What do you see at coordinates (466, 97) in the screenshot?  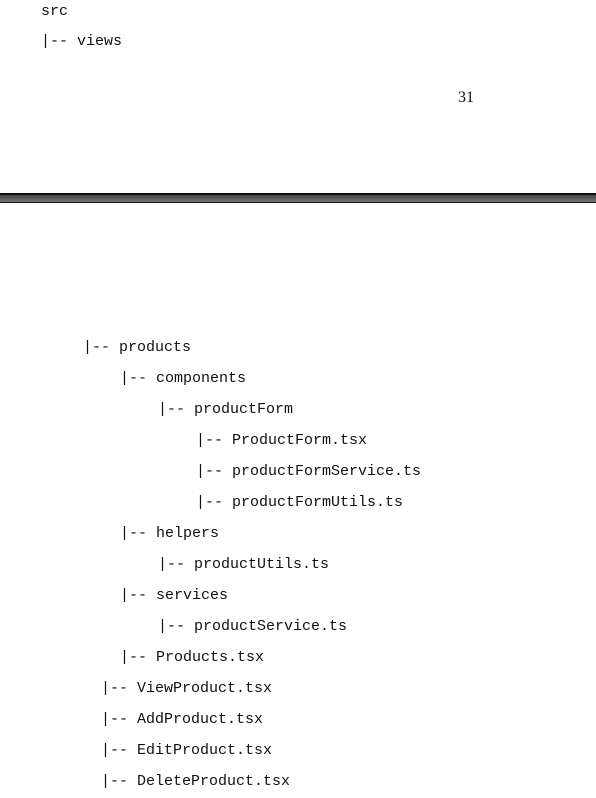 I see `page-number: 31` at bounding box center [466, 97].